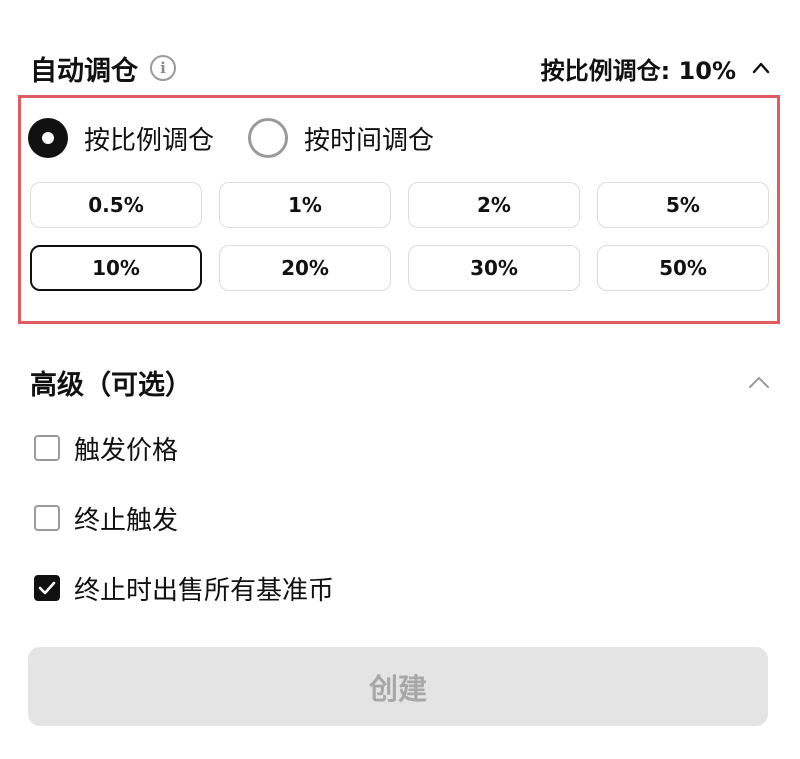 The width and height of the screenshot is (800, 759). I want to click on checkbox-label: 终止时出售所有基准币, so click(204, 590).